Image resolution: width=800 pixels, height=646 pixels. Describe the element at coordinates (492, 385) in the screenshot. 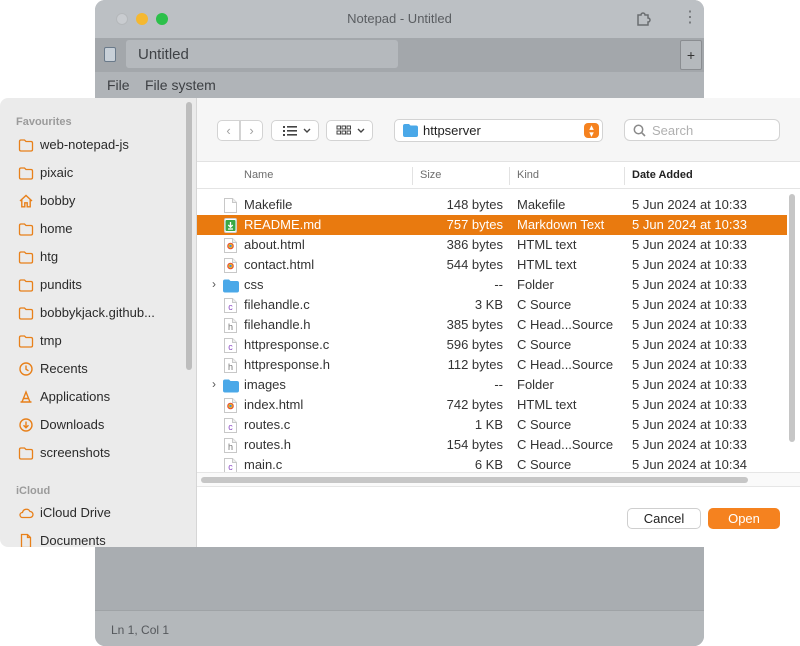

I see `file-row: › images -- Folder 5 Jun 2024 at 10:33` at that location.